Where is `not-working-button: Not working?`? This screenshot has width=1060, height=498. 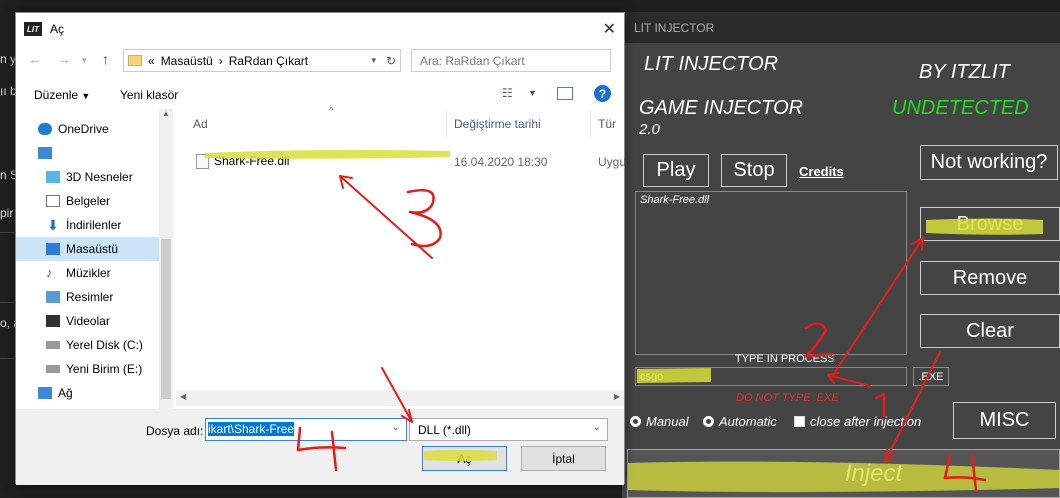 not-working-button: Not working? is located at coordinates (989, 162).